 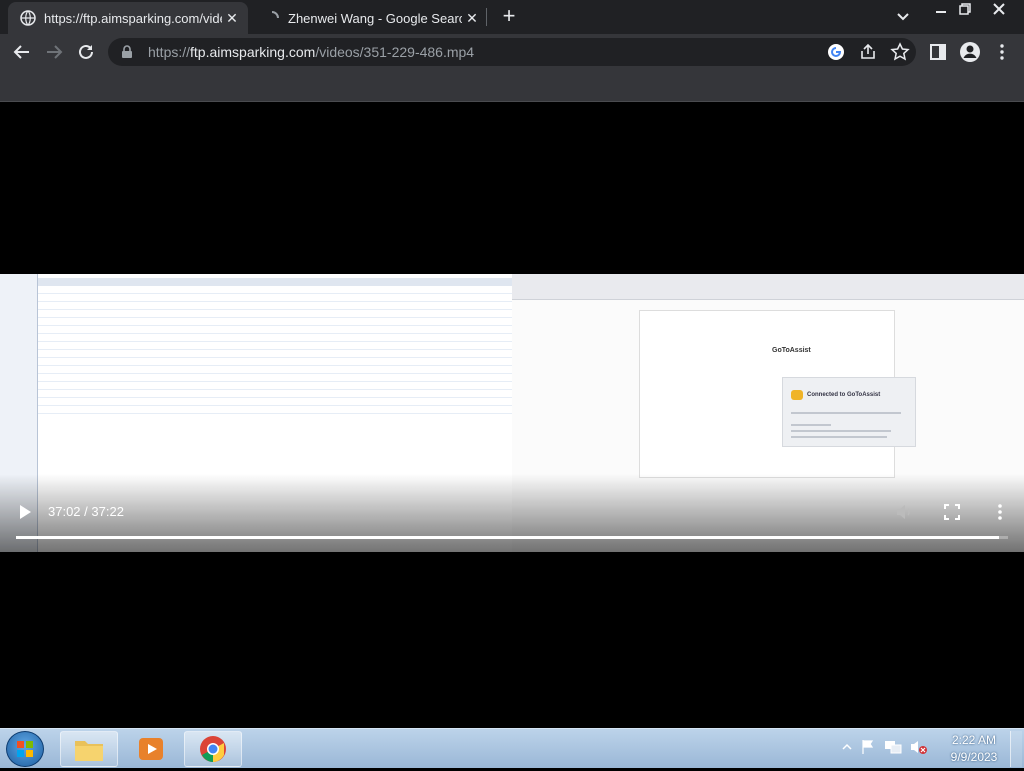 I want to click on play-icon, so click(x=25, y=512).